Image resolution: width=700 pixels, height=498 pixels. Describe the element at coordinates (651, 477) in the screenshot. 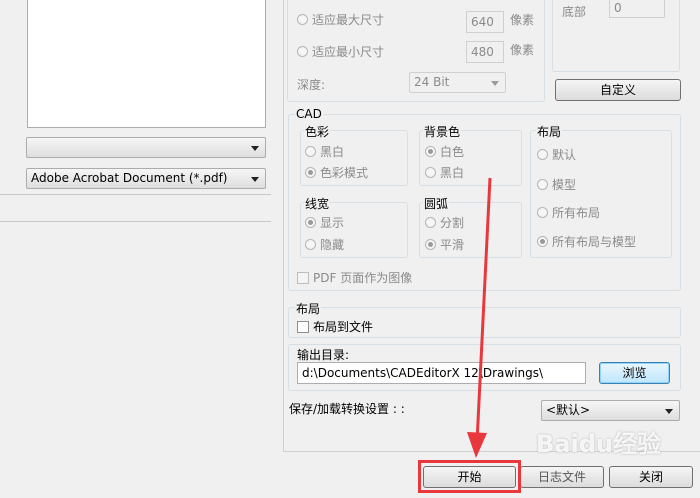

I see `close-button: 关闭` at that location.